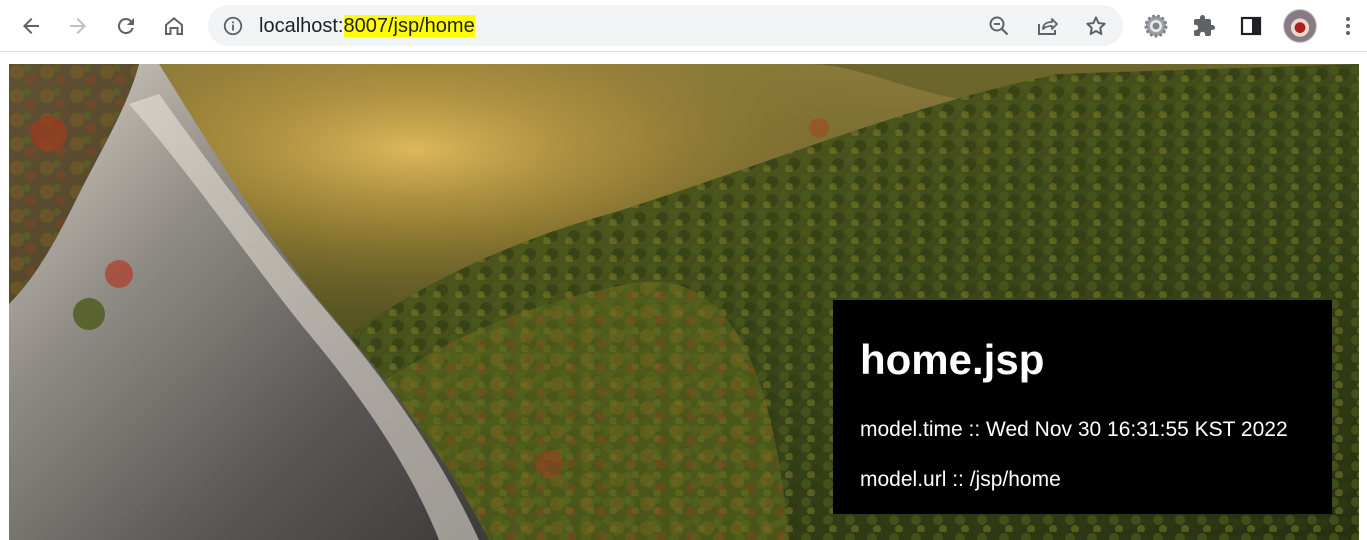 Image resolution: width=1367 pixels, height=540 pixels. What do you see at coordinates (903, 479) in the screenshot?
I see `model-url-label: model.url` at bounding box center [903, 479].